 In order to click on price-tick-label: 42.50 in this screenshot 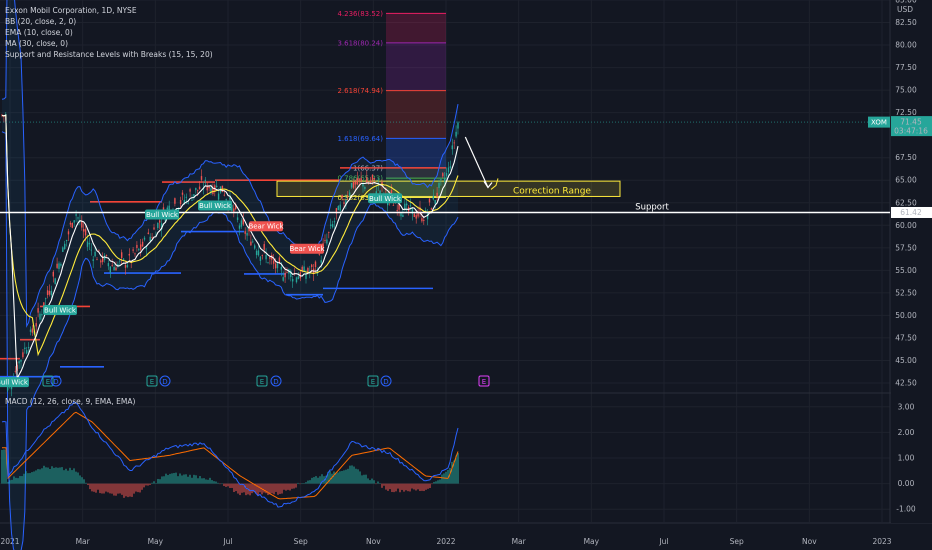, I will do `click(906, 382)`.